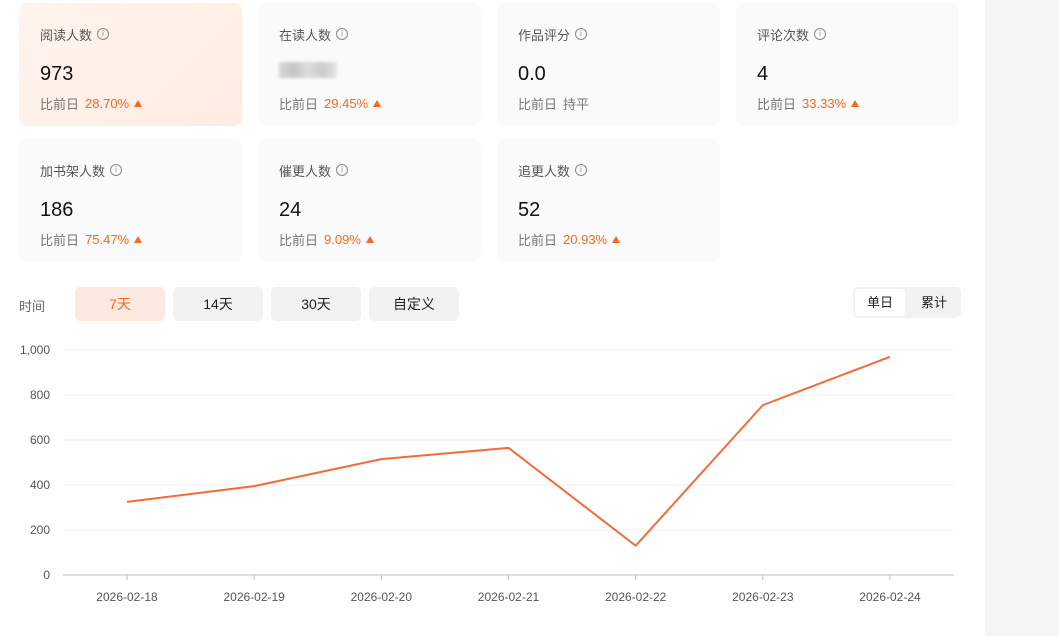 The image size is (1059, 636). What do you see at coordinates (40, 440) in the screenshot?
I see `y-tick-label: 600` at bounding box center [40, 440].